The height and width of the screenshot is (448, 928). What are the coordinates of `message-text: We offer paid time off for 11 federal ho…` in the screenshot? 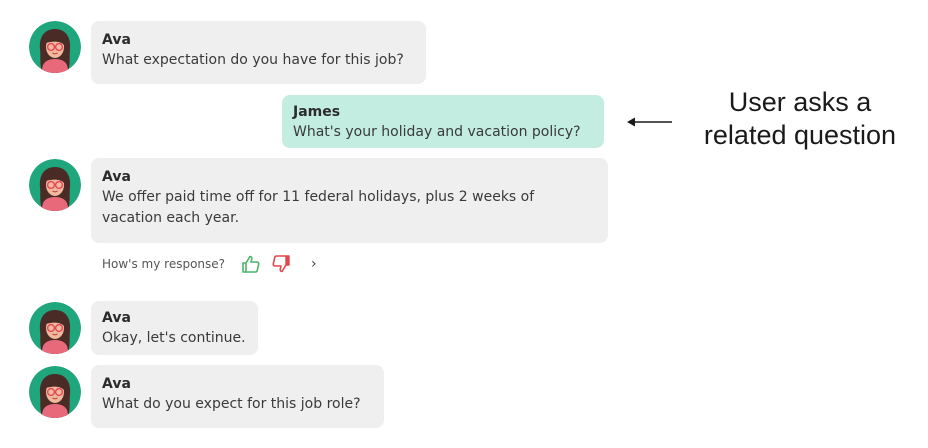 It's located at (318, 207).